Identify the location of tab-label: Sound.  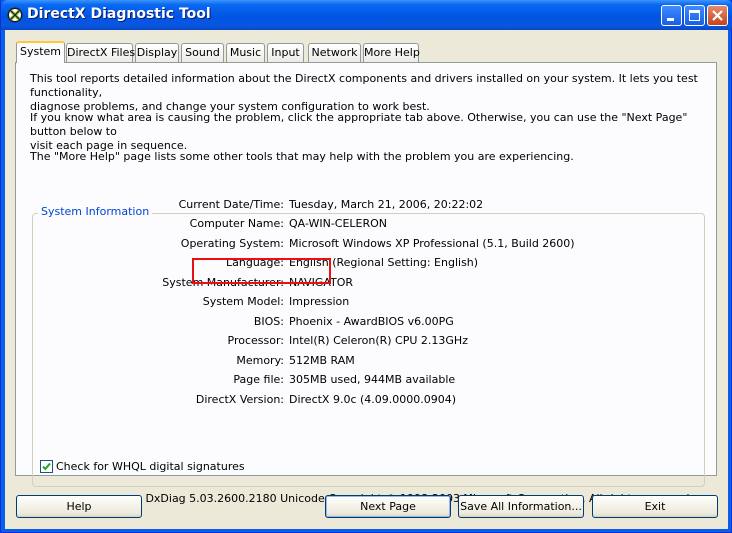
(202, 52).